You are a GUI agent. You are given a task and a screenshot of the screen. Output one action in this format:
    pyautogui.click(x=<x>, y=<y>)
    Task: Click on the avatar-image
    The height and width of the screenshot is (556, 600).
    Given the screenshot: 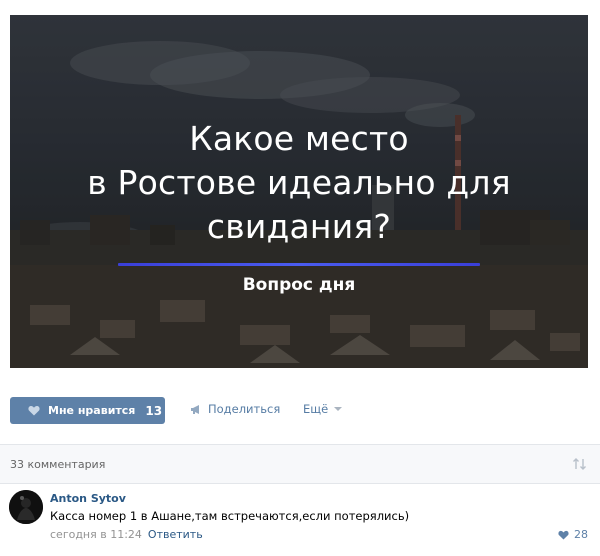 What is the action you would take?
    pyautogui.click(x=26, y=507)
    